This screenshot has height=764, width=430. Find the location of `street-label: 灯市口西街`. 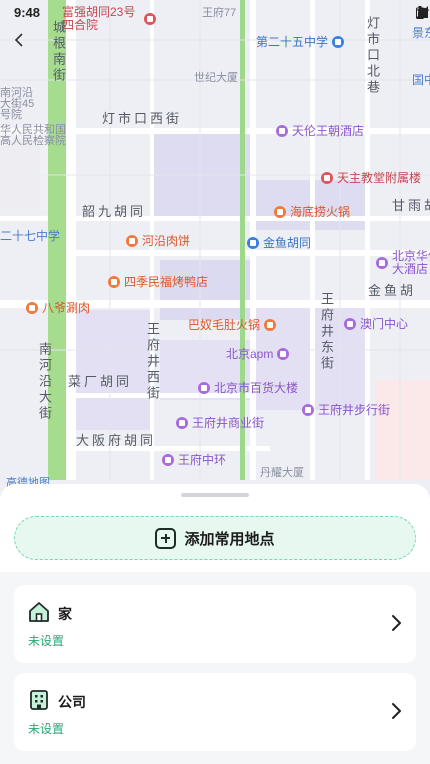

street-label: 灯市口西街 is located at coordinates (142, 118).